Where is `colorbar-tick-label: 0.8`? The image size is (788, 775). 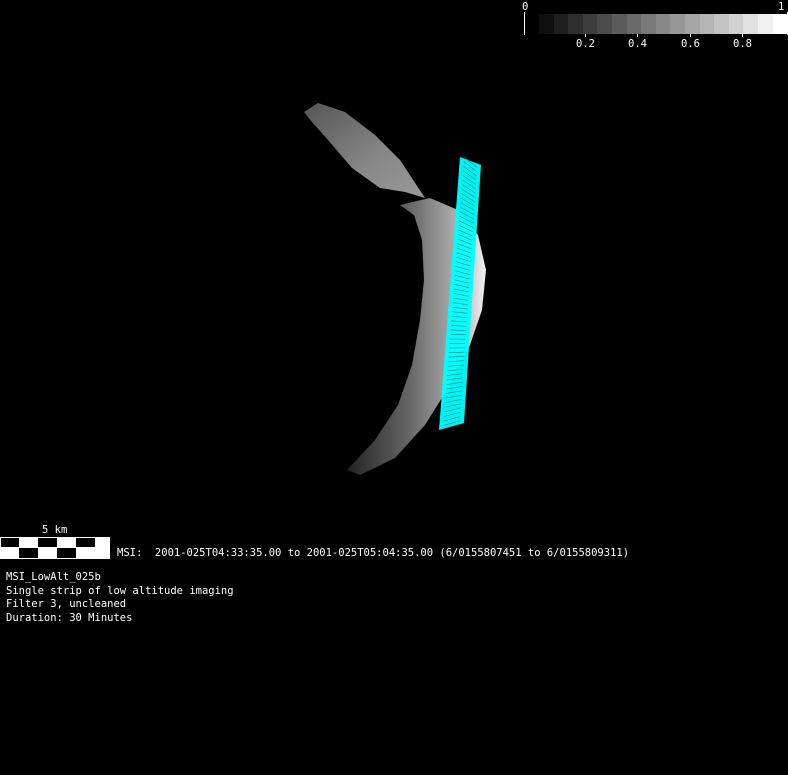
colorbar-tick-label: 0.8 is located at coordinates (742, 44).